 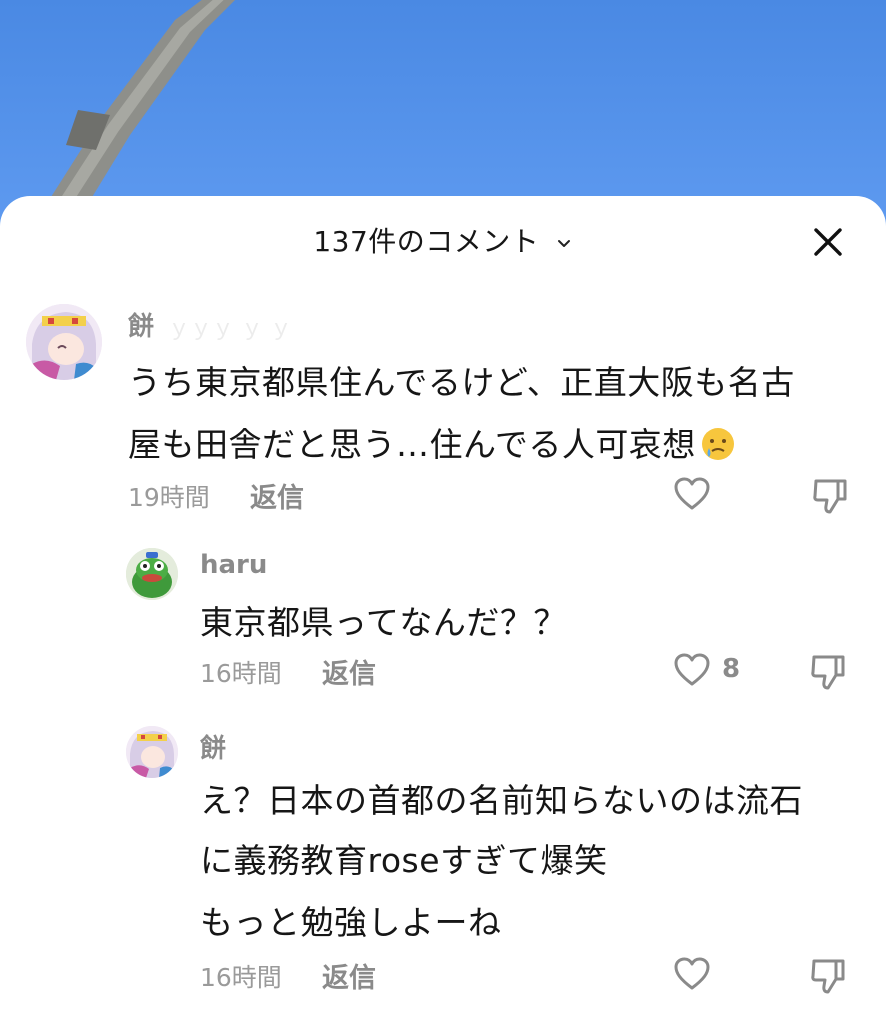 What do you see at coordinates (383, 622) in the screenshot?
I see `reply-text-line: 東京都県ってなんだ？？` at bounding box center [383, 622].